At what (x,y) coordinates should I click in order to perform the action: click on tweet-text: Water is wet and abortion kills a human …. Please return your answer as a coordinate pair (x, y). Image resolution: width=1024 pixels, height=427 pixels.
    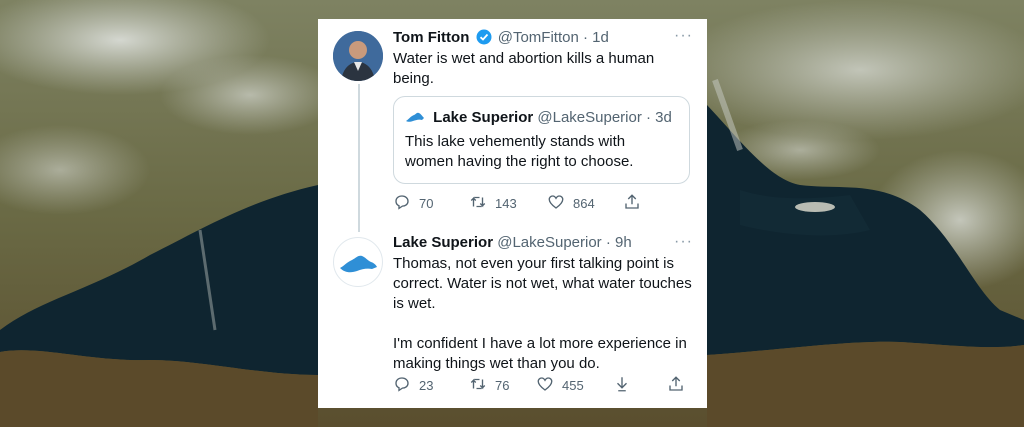
    Looking at the image, I should click on (524, 68).